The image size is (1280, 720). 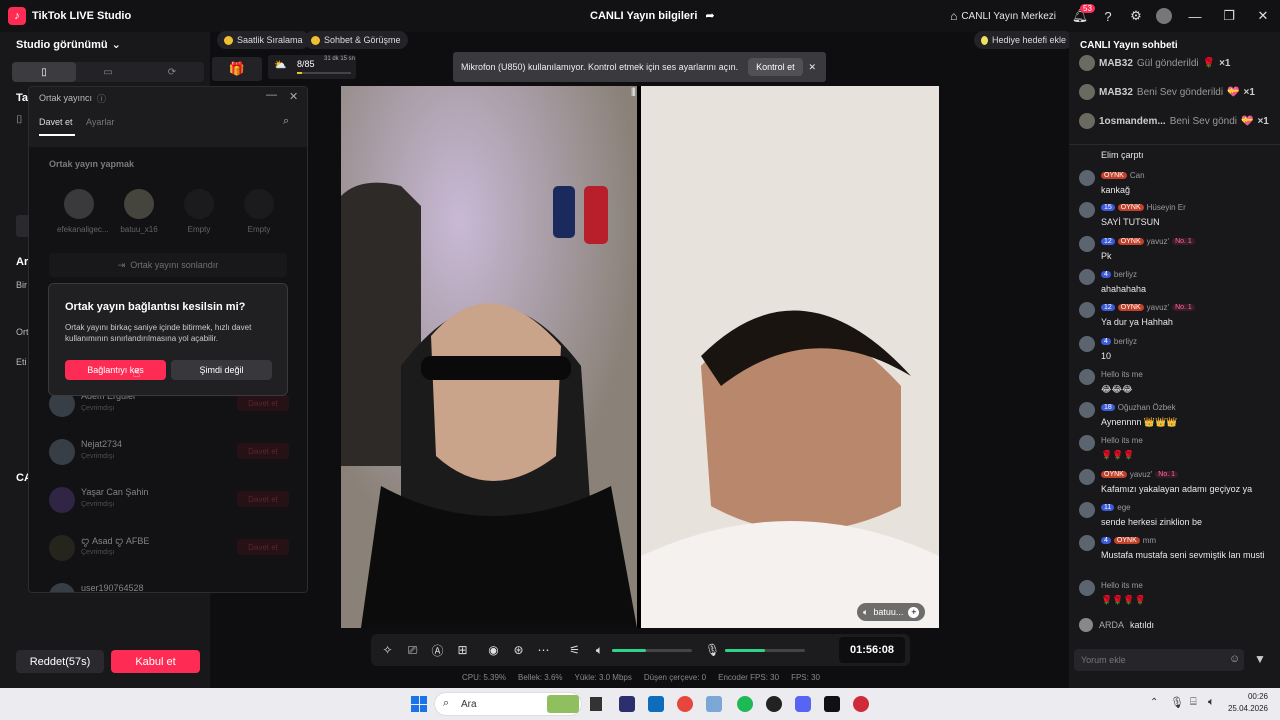 What do you see at coordinates (1080, 16) in the screenshot?
I see `bell-icon: 🔔︎ 53` at bounding box center [1080, 16].